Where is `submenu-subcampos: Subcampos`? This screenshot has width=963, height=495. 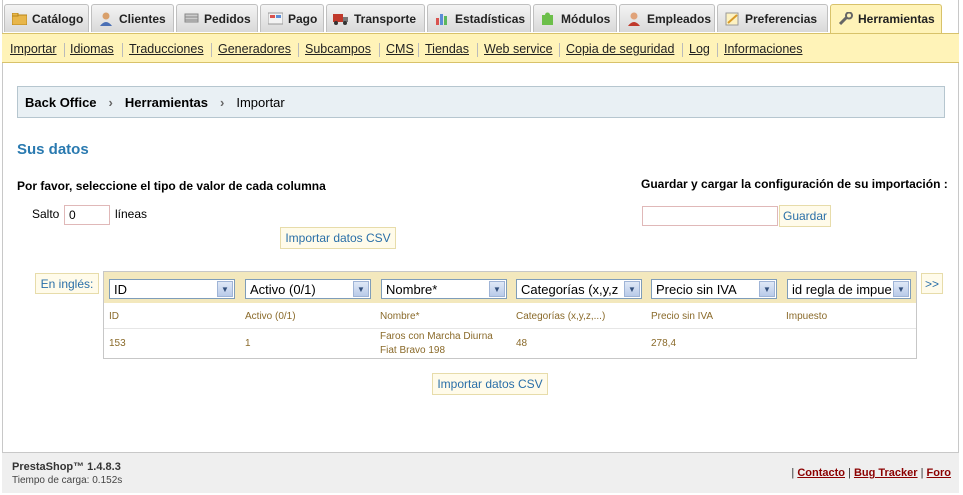
submenu-subcampos: Subcampos is located at coordinates (338, 49).